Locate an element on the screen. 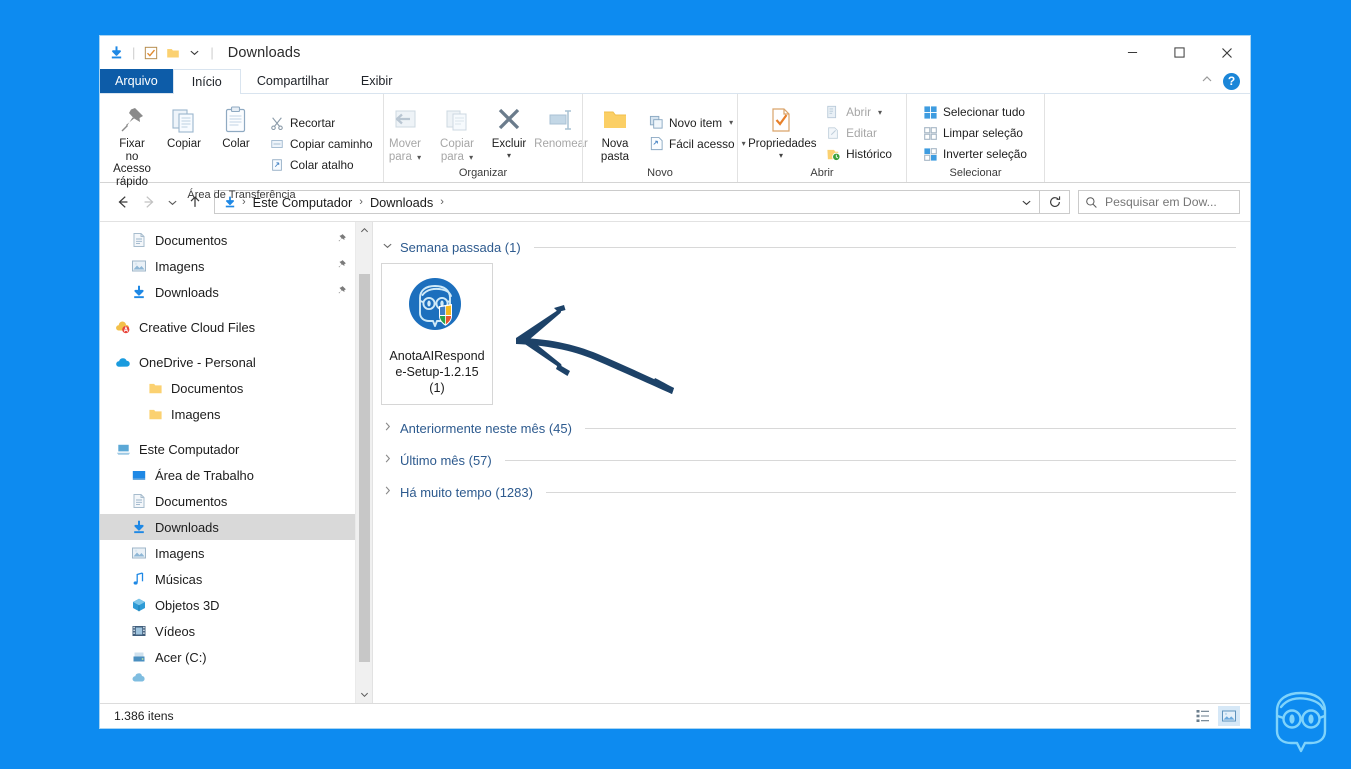 Image resolution: width=1351 pixels, height=769 pixels. nav-item-onedrive-imagens: Imagens is located at coordinates (227, 414).